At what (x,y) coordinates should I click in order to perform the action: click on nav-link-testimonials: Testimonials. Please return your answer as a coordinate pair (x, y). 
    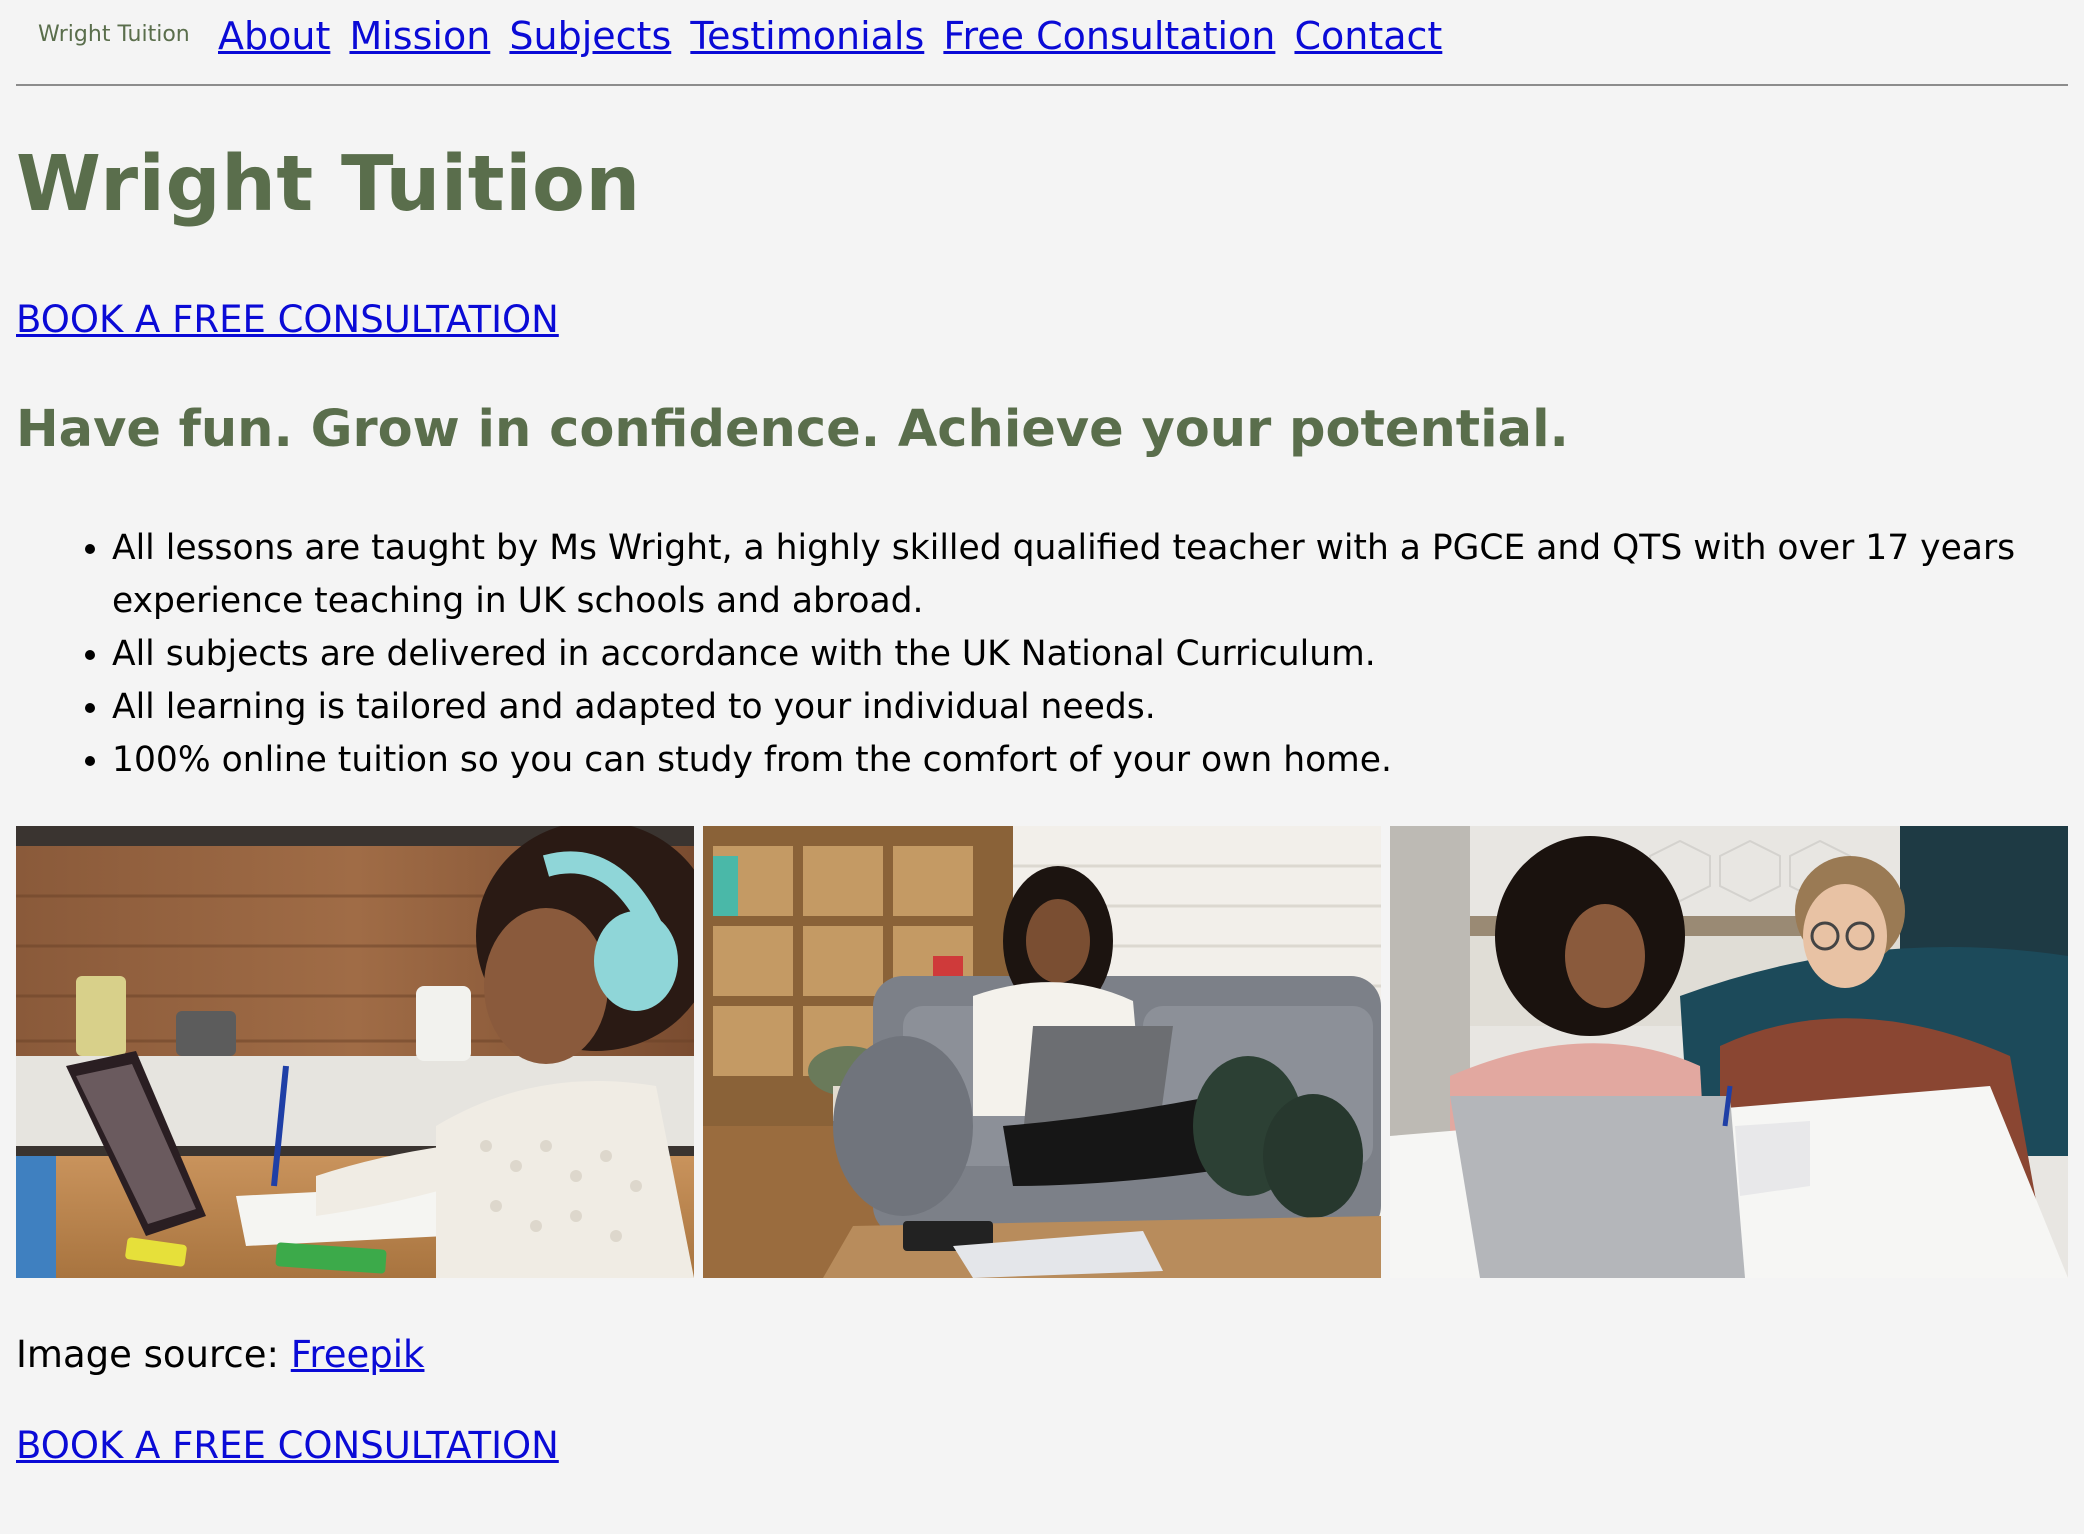
    Looking at the image, I should click on (807, 36).